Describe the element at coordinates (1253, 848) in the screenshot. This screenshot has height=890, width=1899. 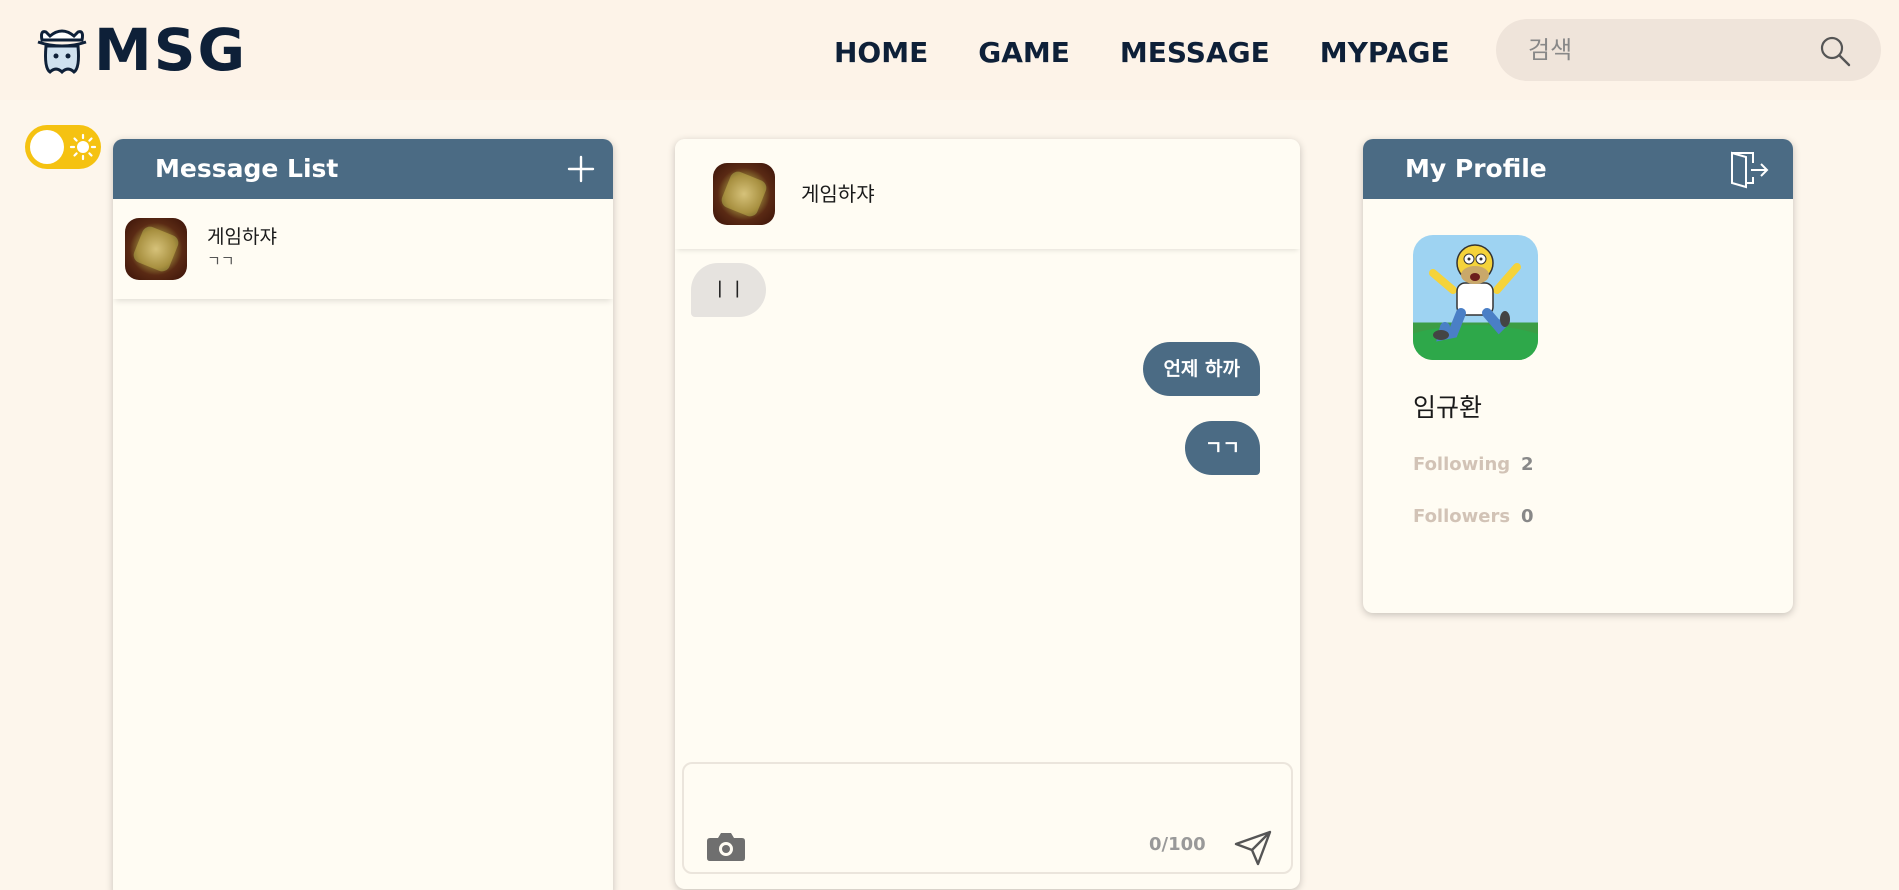
I see `send-icon` at that location.